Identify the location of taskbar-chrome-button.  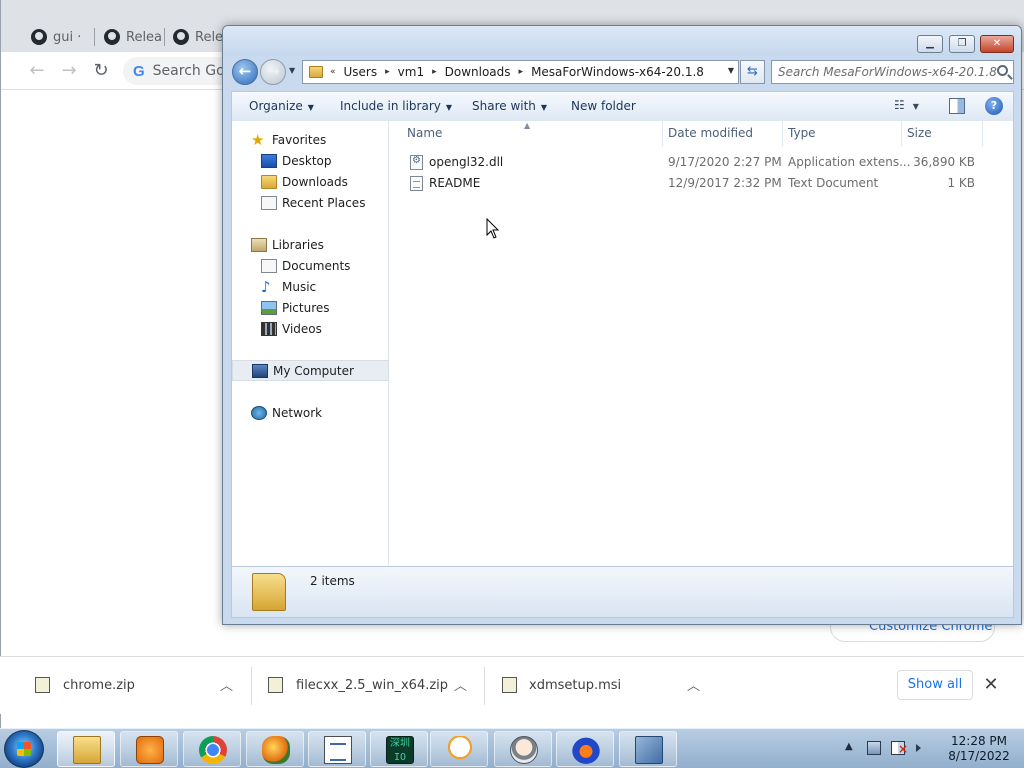
(212, 749).